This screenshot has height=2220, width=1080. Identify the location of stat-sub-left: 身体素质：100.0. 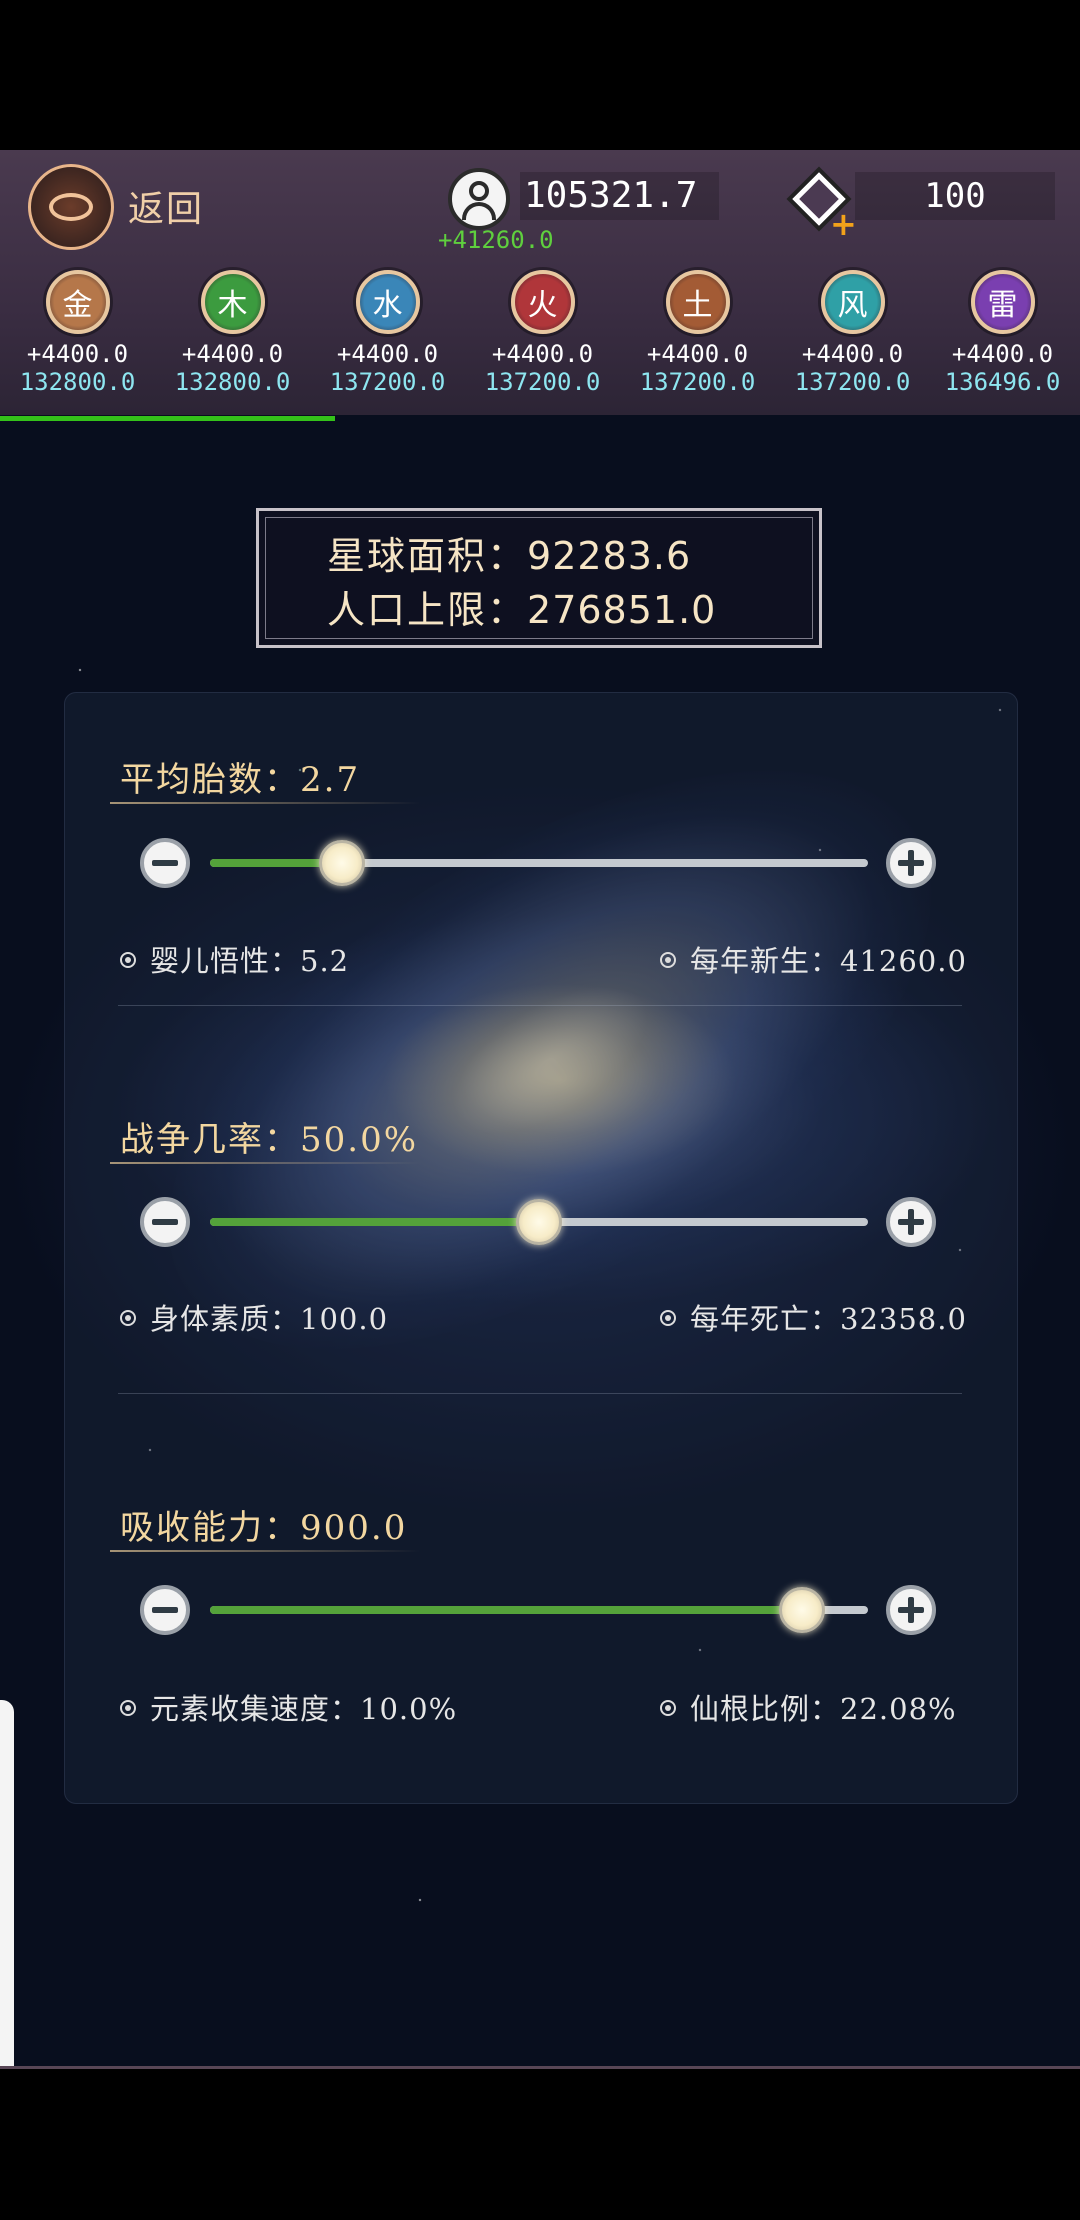
(254, 1317).